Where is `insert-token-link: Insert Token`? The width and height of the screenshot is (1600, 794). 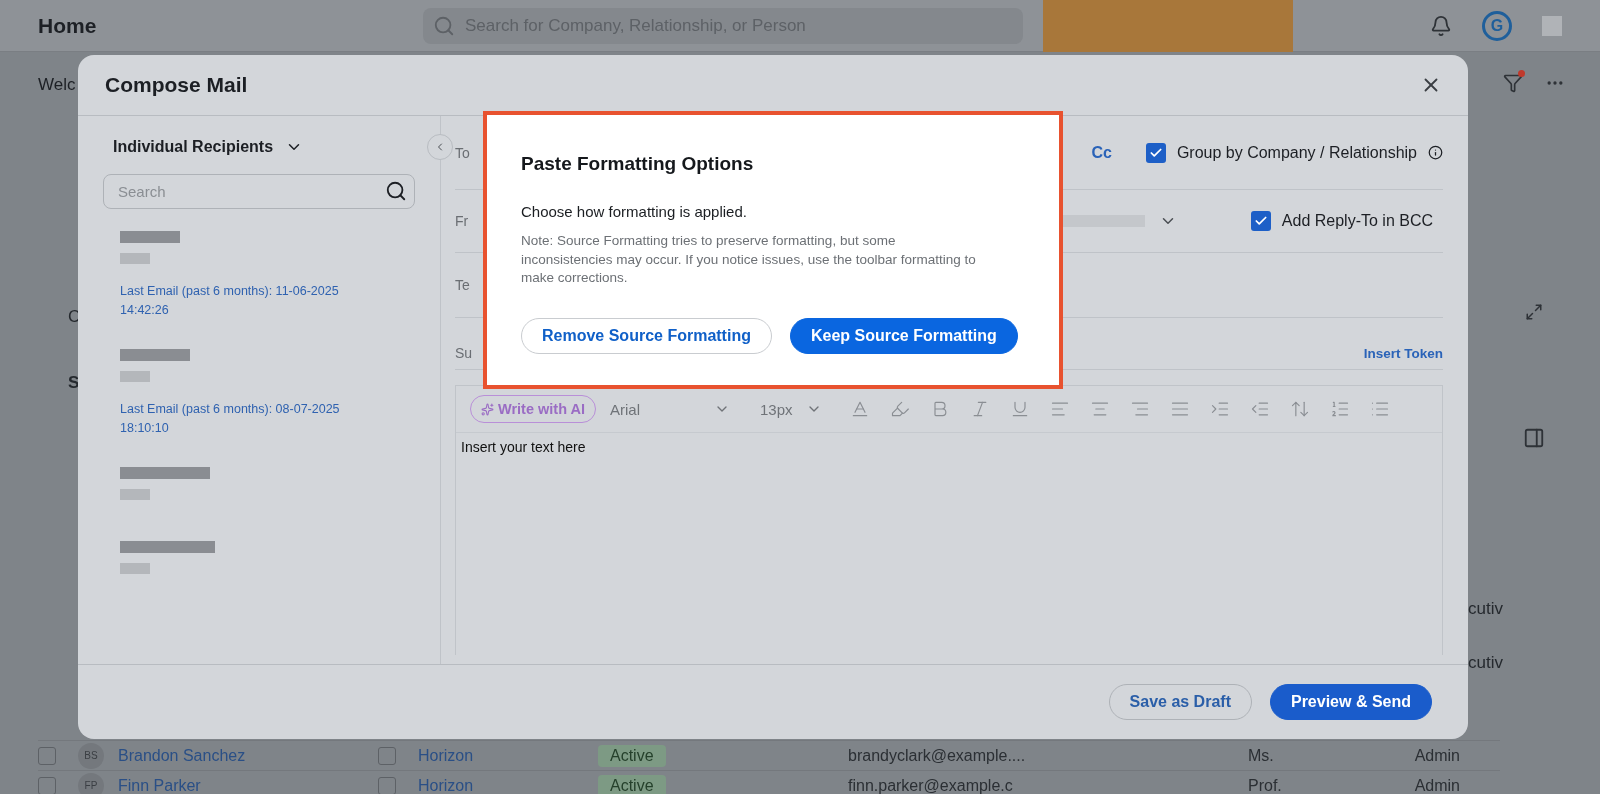 insert-token-link: Insert Token is located at coordinates (1403, 353).